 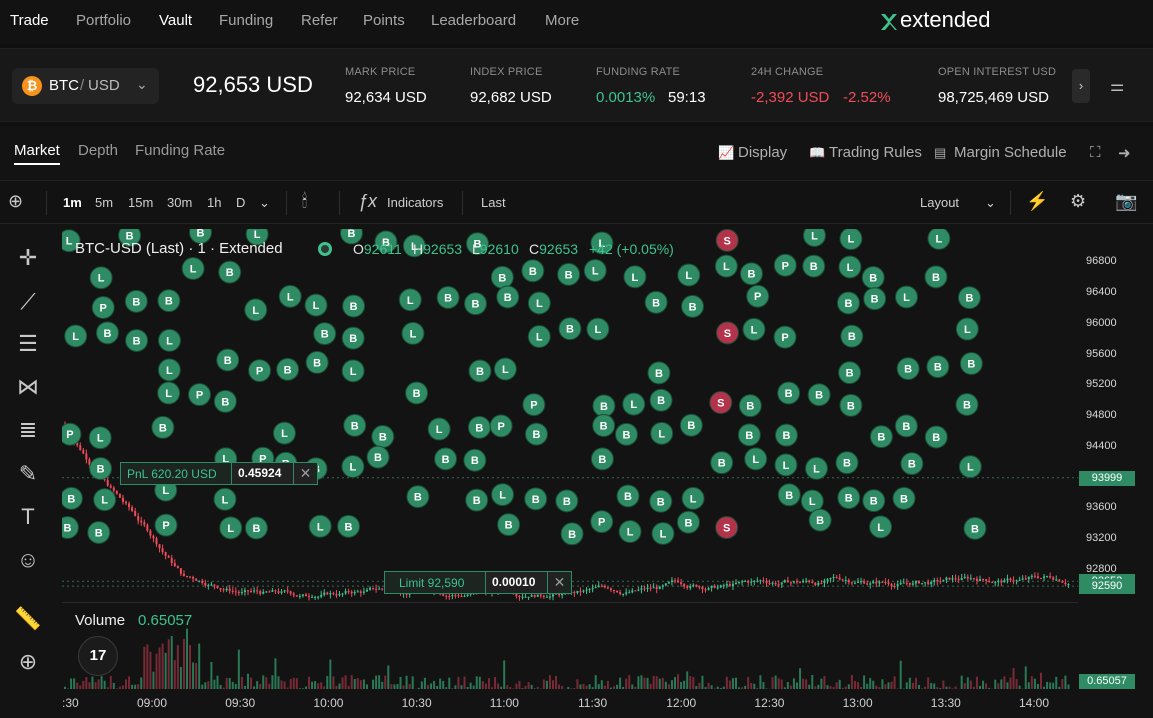 What do you see at coordinates (103, 20) in the screenshot?
I see `nav-portfolio: Portfolio` at bounding box center [103, 20].